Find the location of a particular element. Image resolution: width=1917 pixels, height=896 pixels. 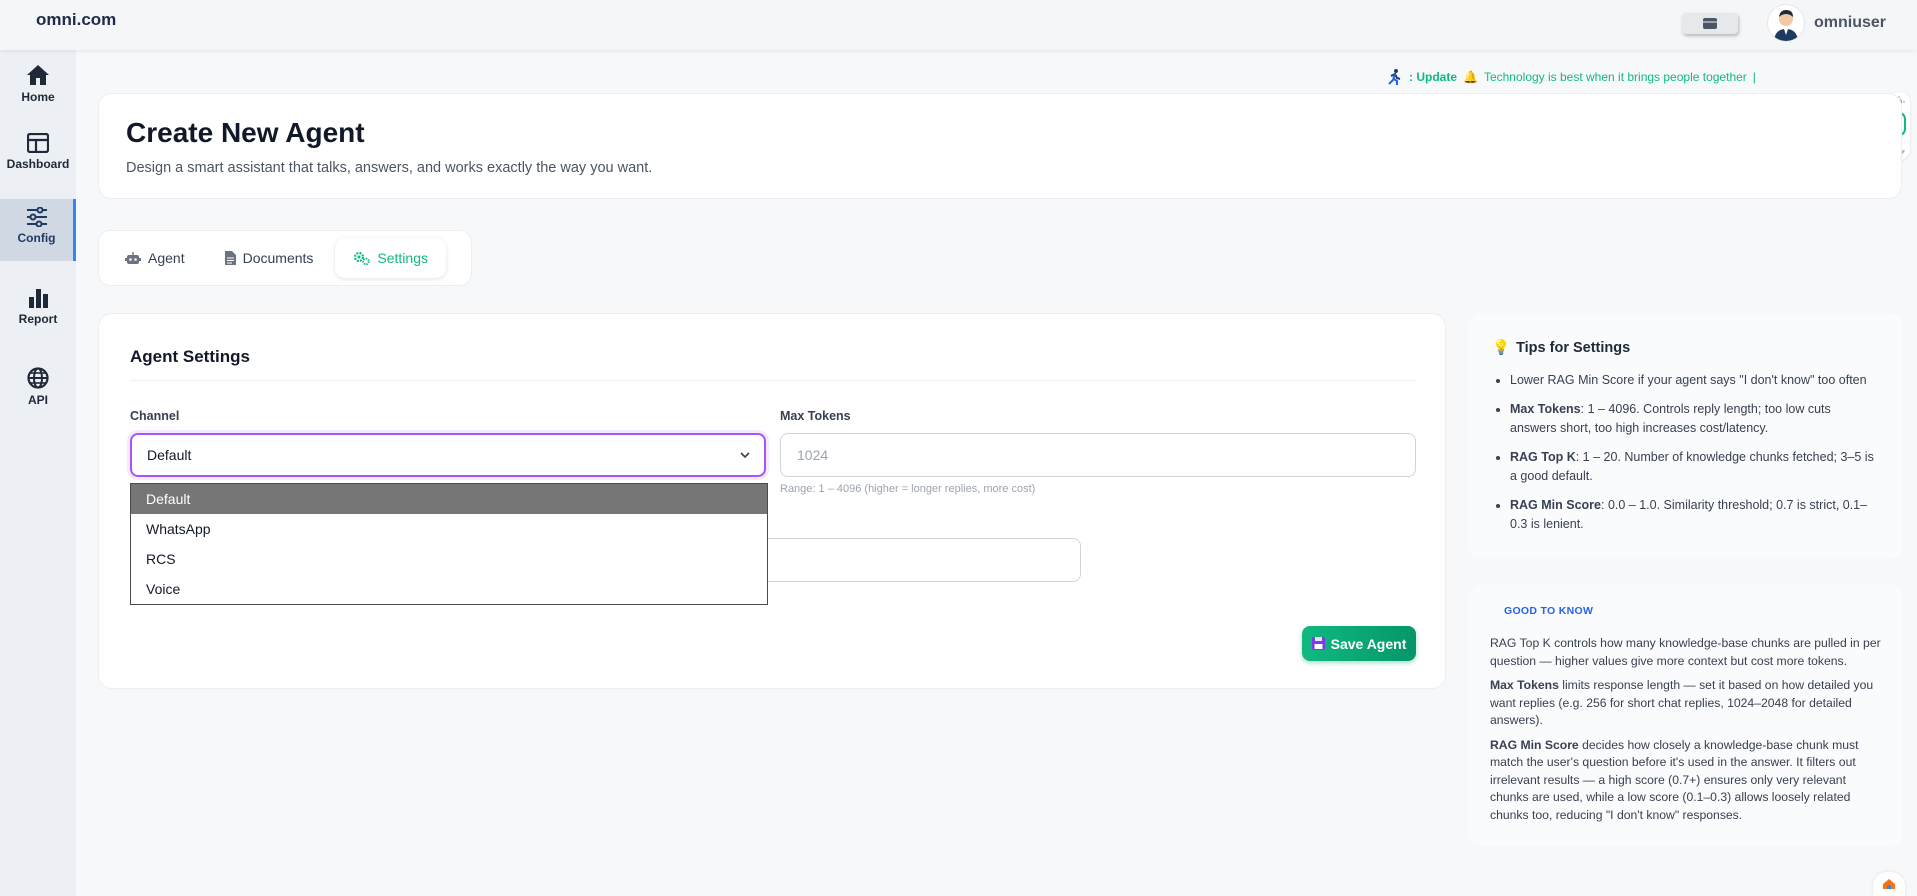

tip-term: RAG Top K is located at coordinates (1543, 457).